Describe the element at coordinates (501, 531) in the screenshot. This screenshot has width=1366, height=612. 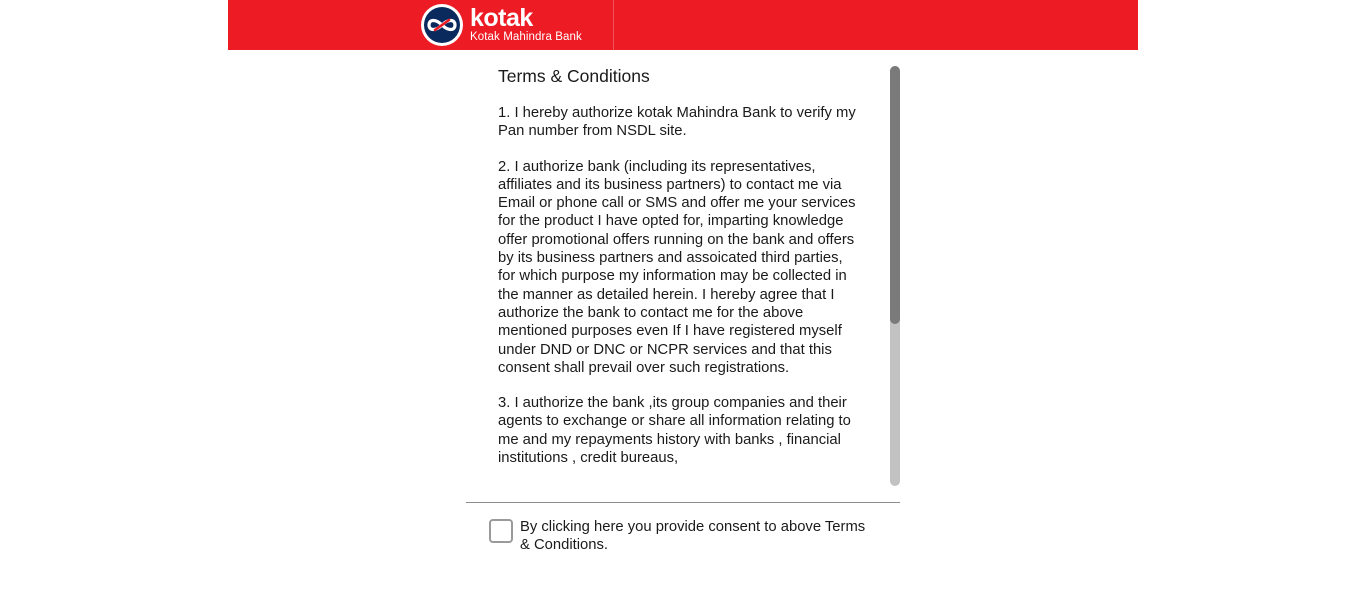
I see `consent-checkbox` at that location.